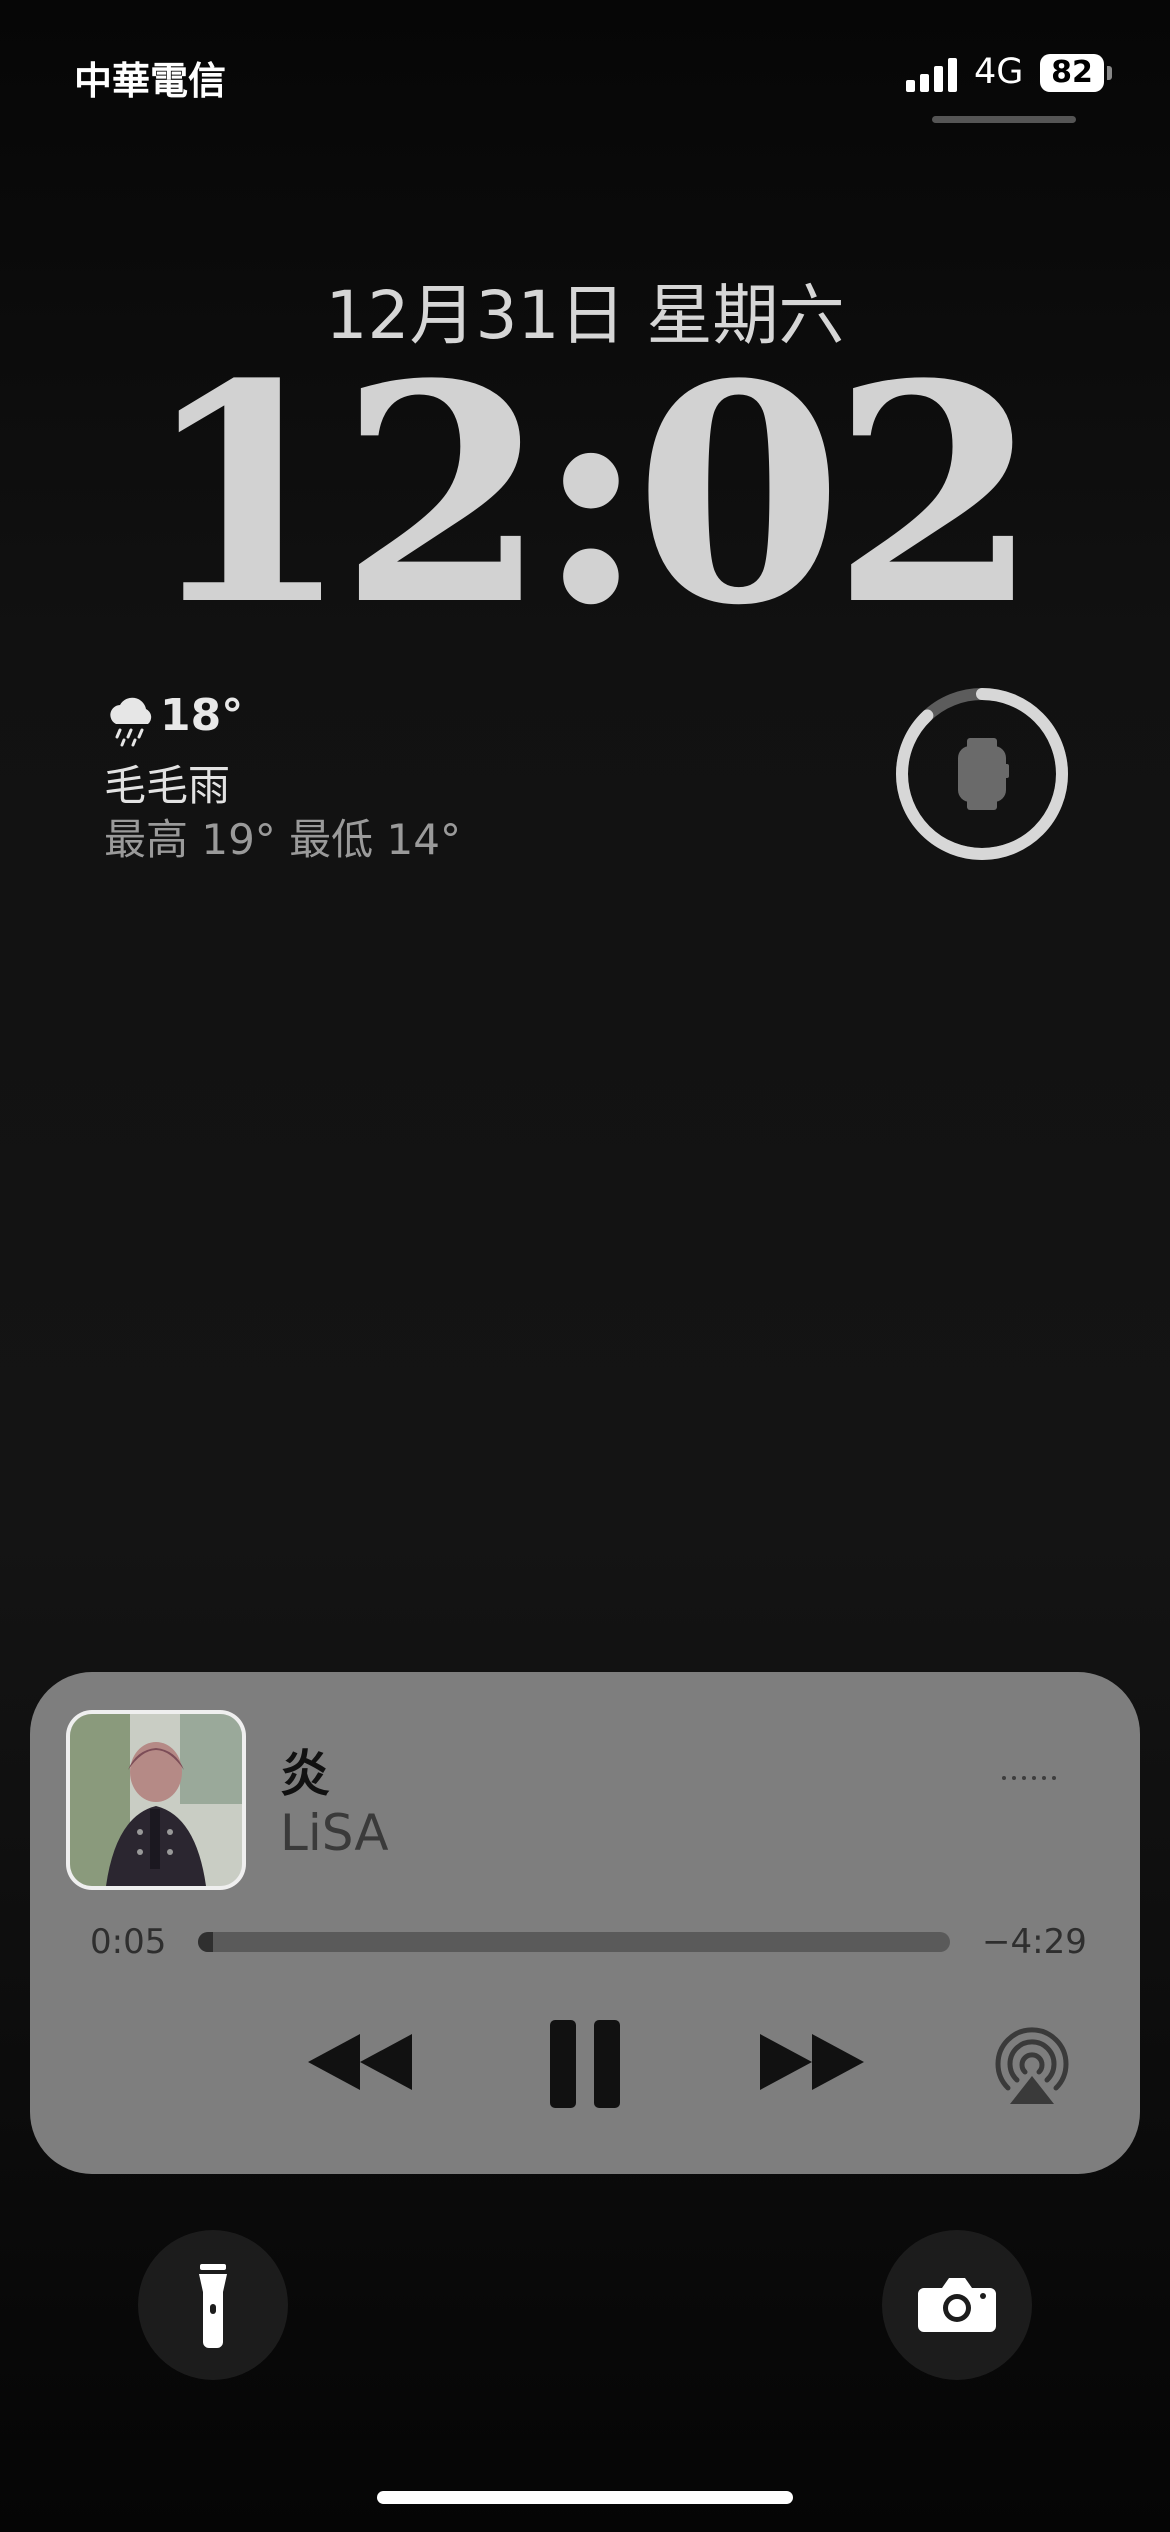  I want to click on audio-waveform-icon, so click(1035, 1781).